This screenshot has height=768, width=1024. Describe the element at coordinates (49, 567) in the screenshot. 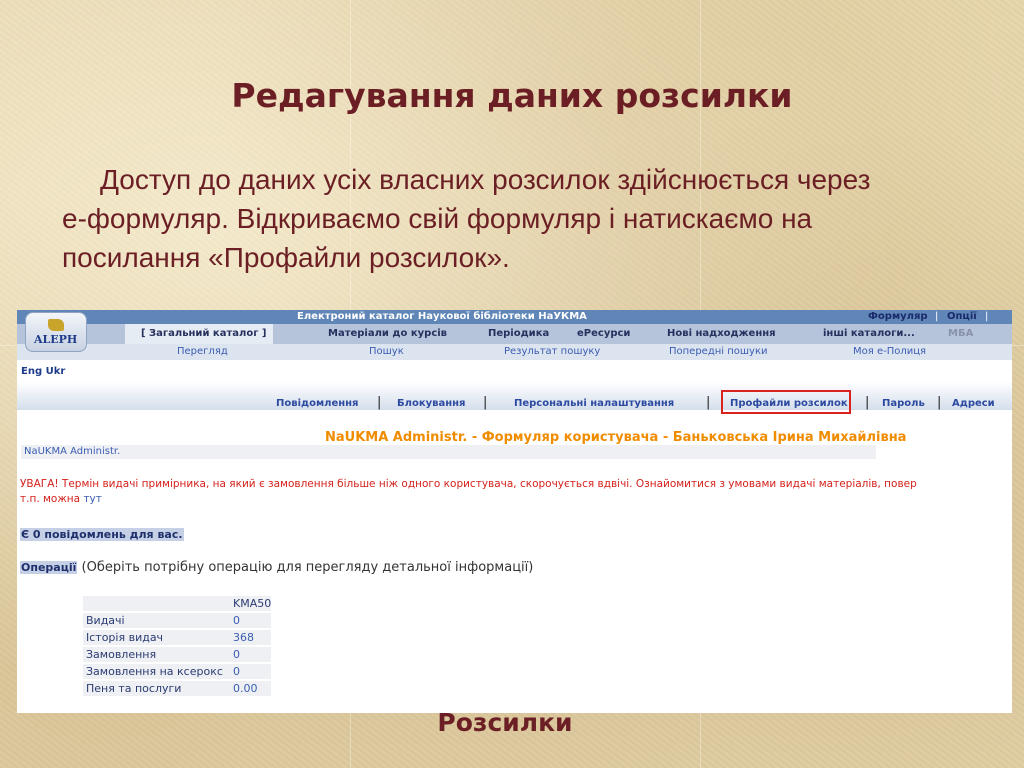

I see `operations-label: Операції` at that location.